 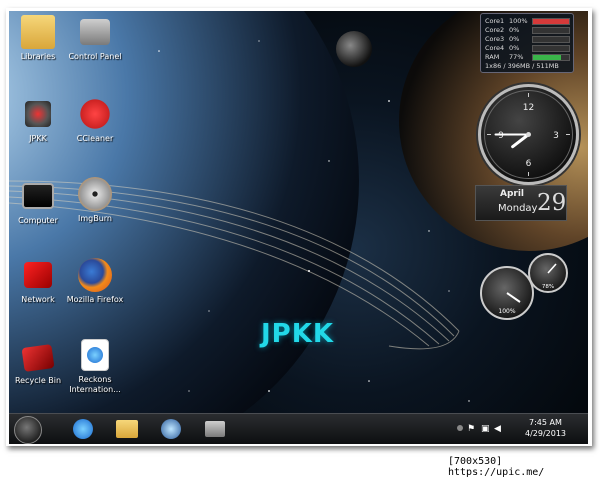 I want to click on calendar-weekday: Monday, so click(x=518, y=208).